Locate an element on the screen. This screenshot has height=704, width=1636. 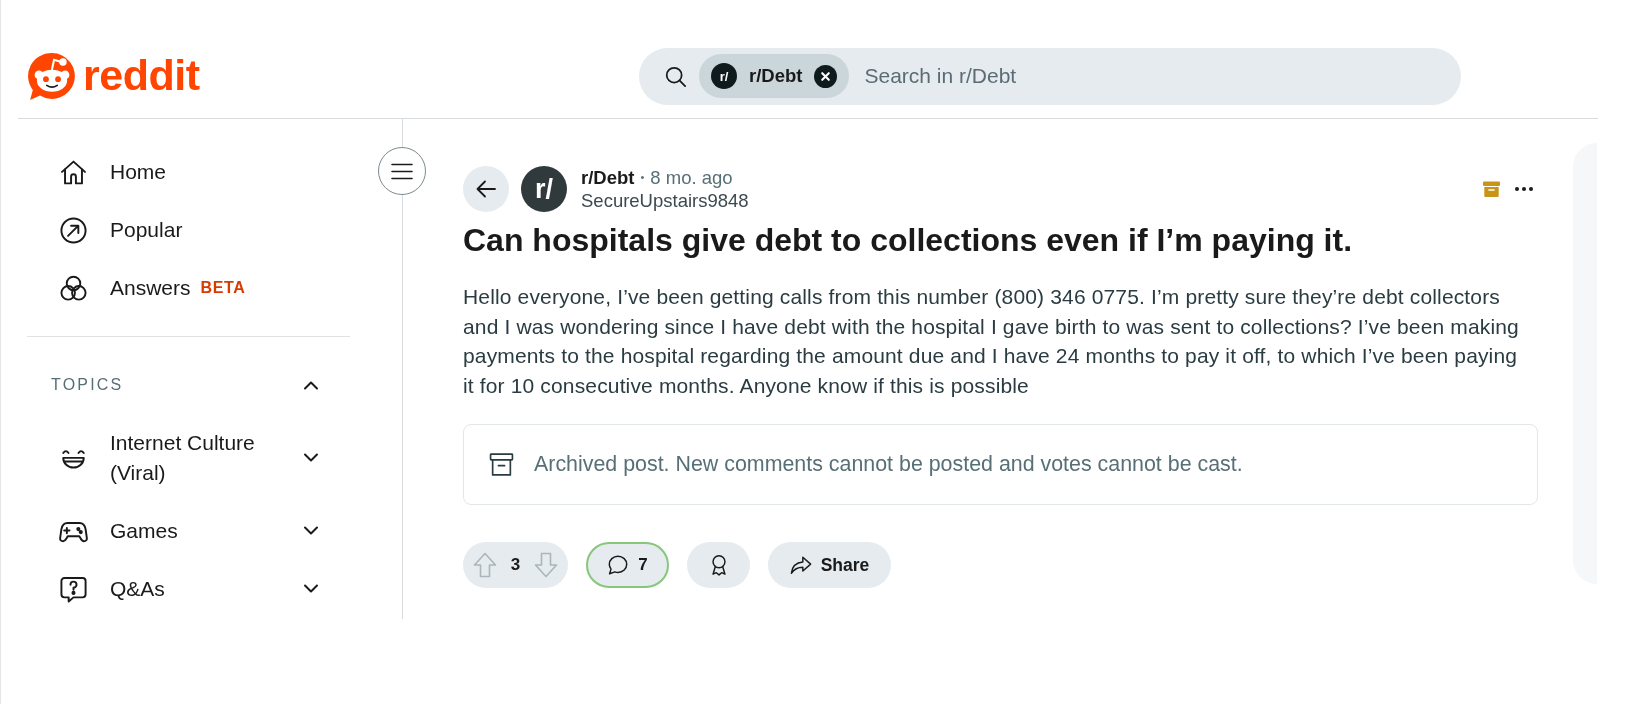
comments-button: 7 is located at coordinates (627, 564).